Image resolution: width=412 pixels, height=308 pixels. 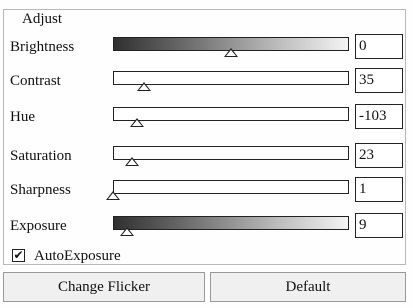 I want to click on contrast-row: Contrast 35, so click(x=206, y=82).